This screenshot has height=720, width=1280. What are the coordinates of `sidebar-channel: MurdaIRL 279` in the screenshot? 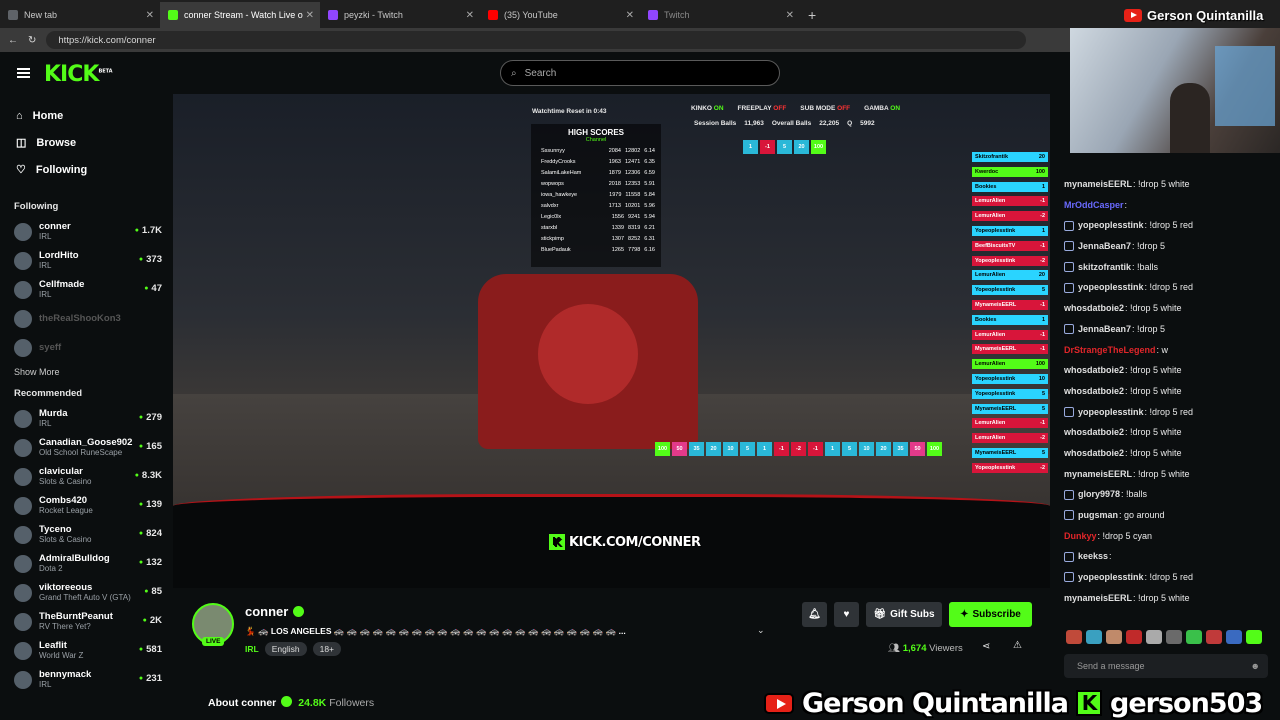 It's located at (86, 418).